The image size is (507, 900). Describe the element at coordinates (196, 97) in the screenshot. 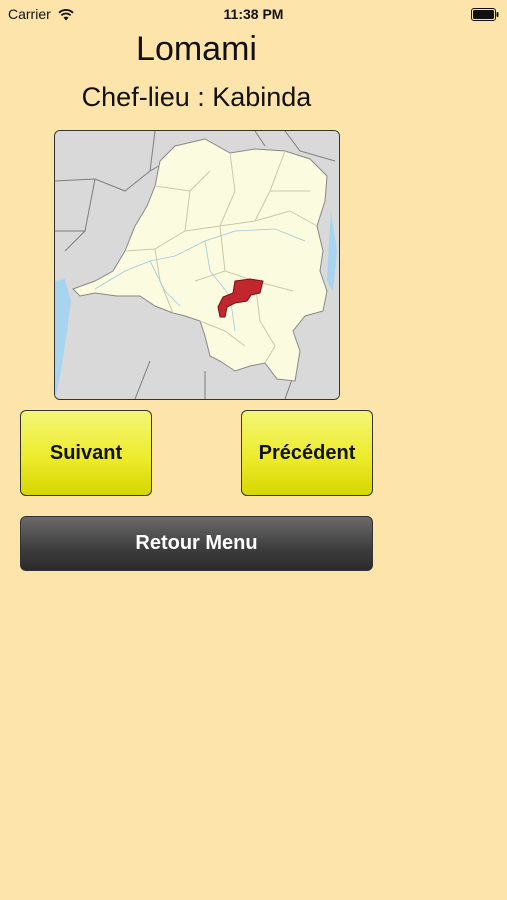

I see `province-capital: Chef-lieu : Kabinda` at that location.